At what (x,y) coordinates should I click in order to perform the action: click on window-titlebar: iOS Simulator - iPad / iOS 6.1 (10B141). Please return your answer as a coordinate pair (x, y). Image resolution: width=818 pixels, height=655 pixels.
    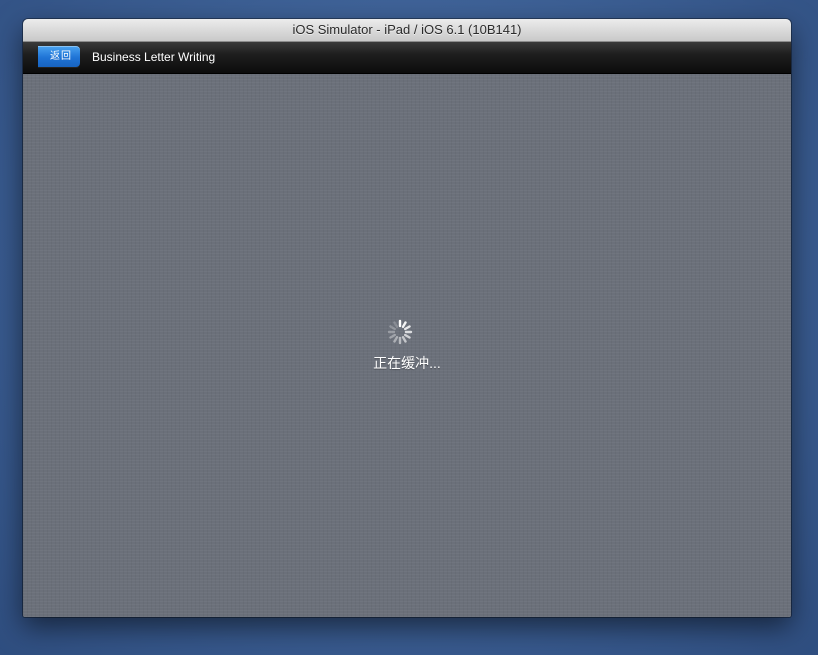
    Looking at the image, I should click on (407, 30).